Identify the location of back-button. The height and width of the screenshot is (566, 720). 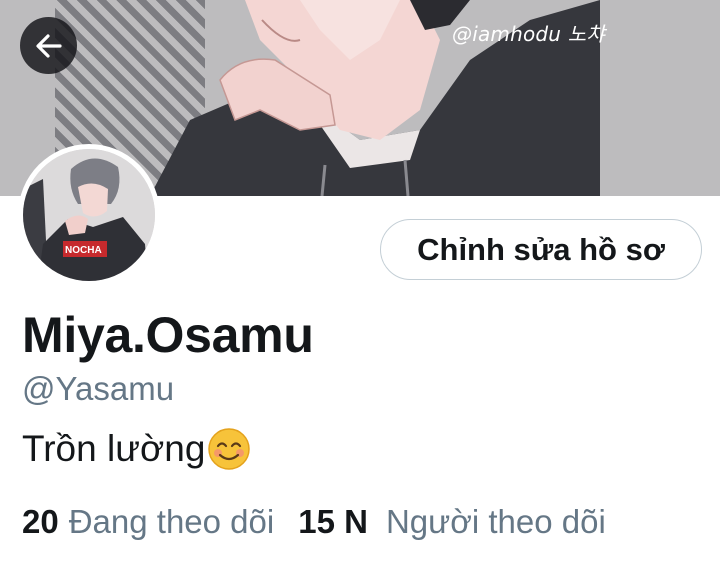
(48, 45).